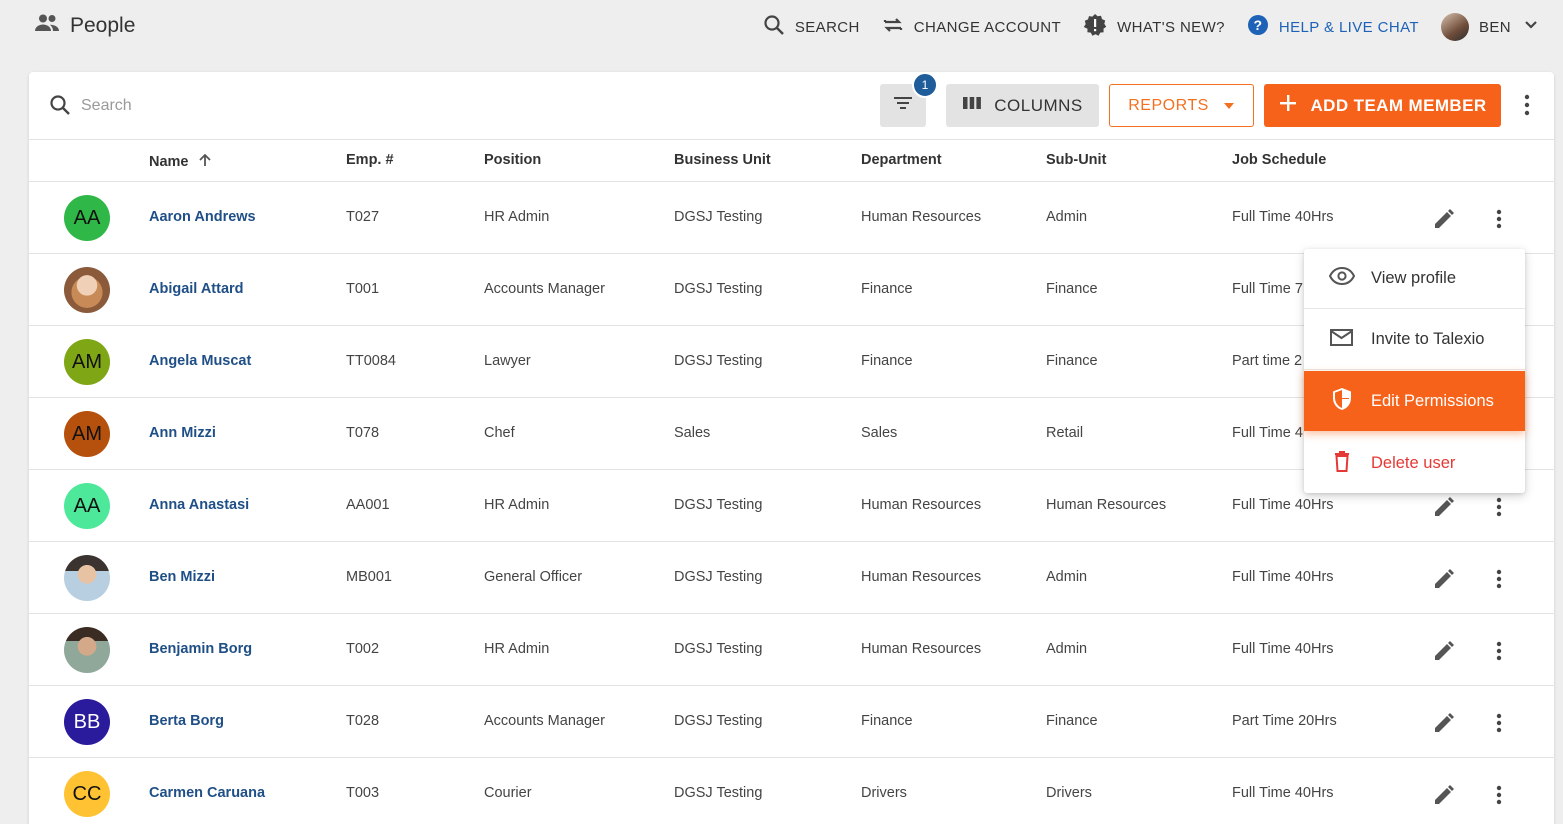 Image resolution: width=1563 pixels, height=824 pixels. Describe the element at coordinates (1342, 463) in the screenshot. I see `trash-icon` at that location.